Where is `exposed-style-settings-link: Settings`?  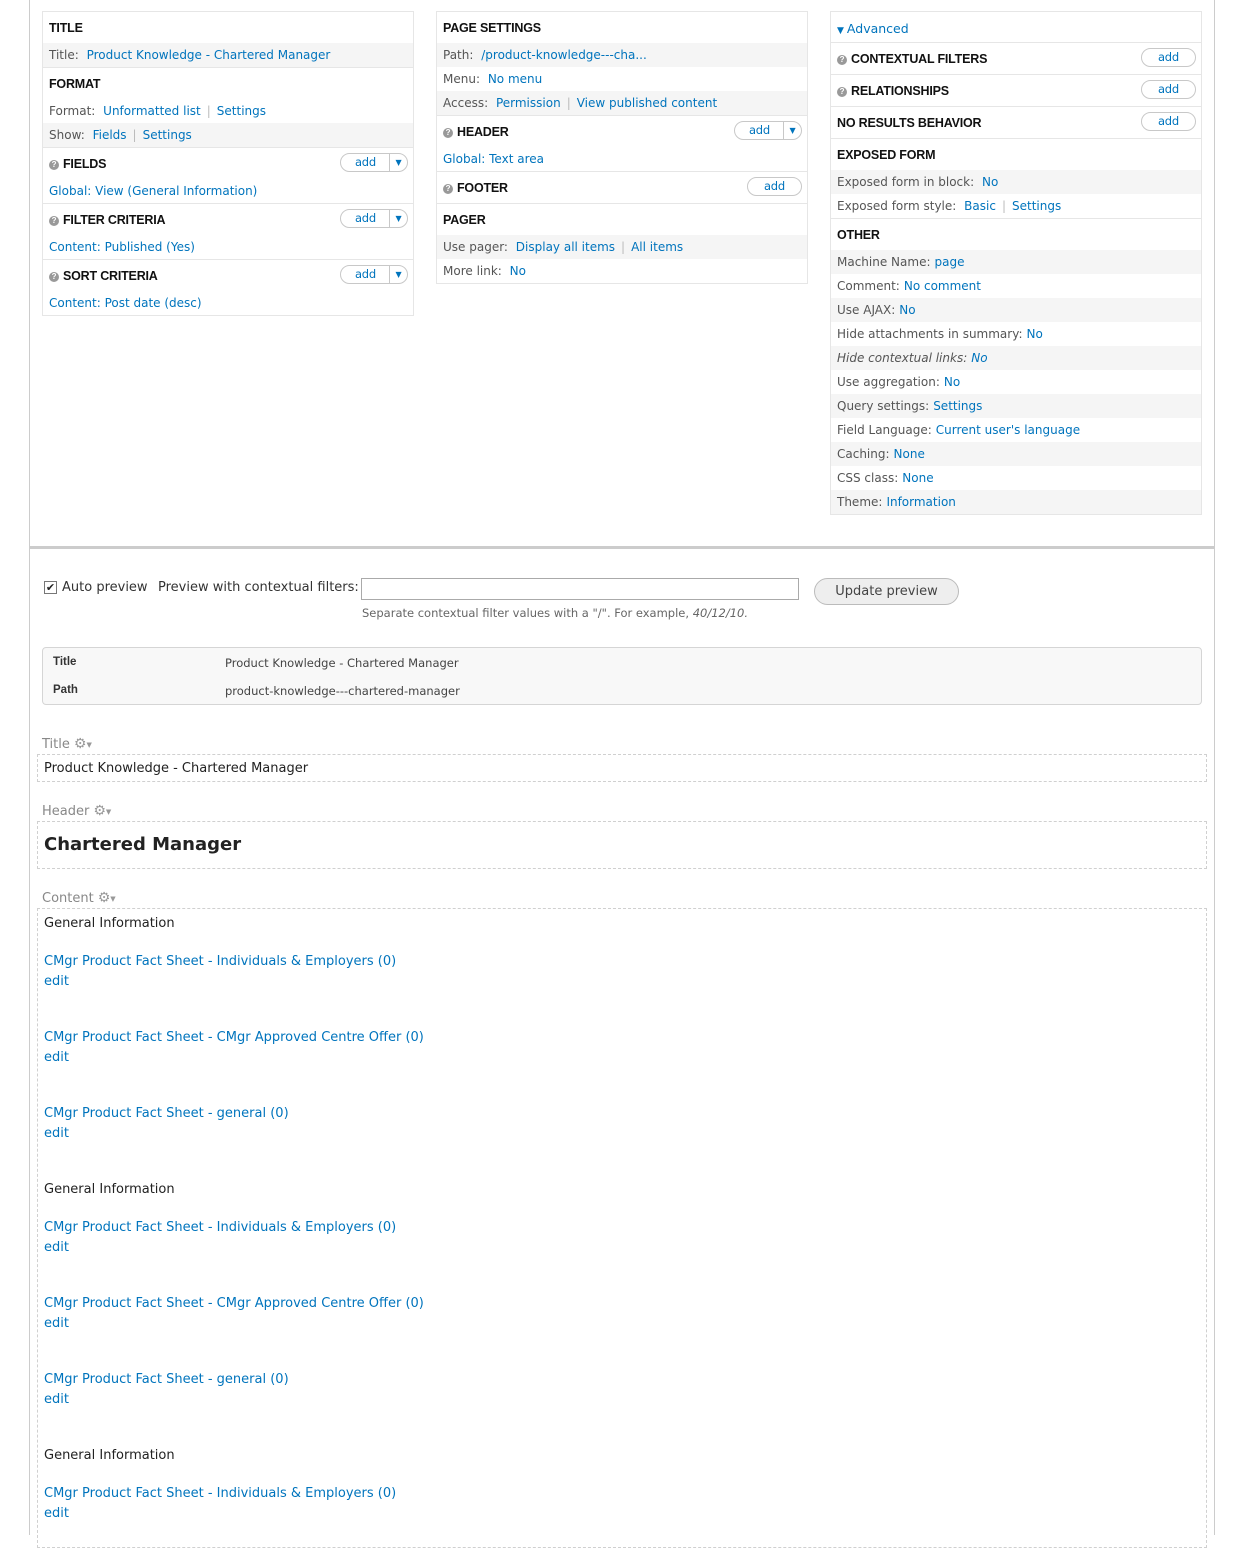
exposed-style-settings-link: Settings is located at coordinates (1036, 206).